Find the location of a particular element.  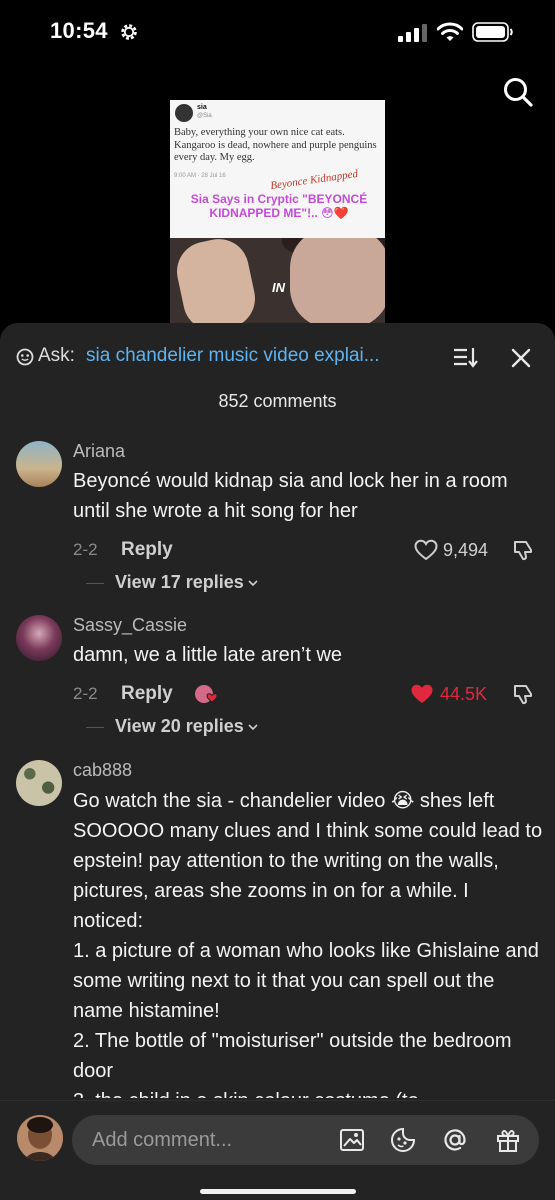

view-replies-button: View 20 replies is located at coordinates (186, 726).